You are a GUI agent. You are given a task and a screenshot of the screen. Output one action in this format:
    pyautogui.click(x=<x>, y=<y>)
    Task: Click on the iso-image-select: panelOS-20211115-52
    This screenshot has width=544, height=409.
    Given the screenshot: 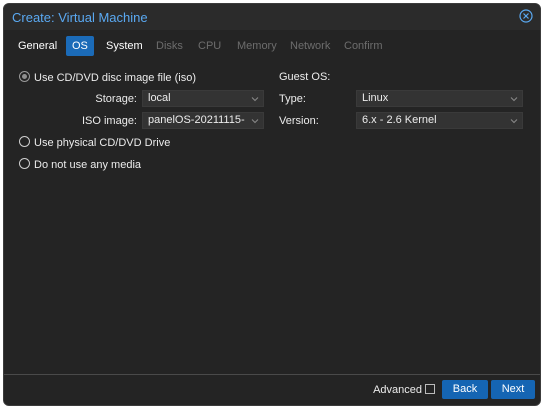 What is the action you would take?
    pyautogui.click(x=203, y=120)
    